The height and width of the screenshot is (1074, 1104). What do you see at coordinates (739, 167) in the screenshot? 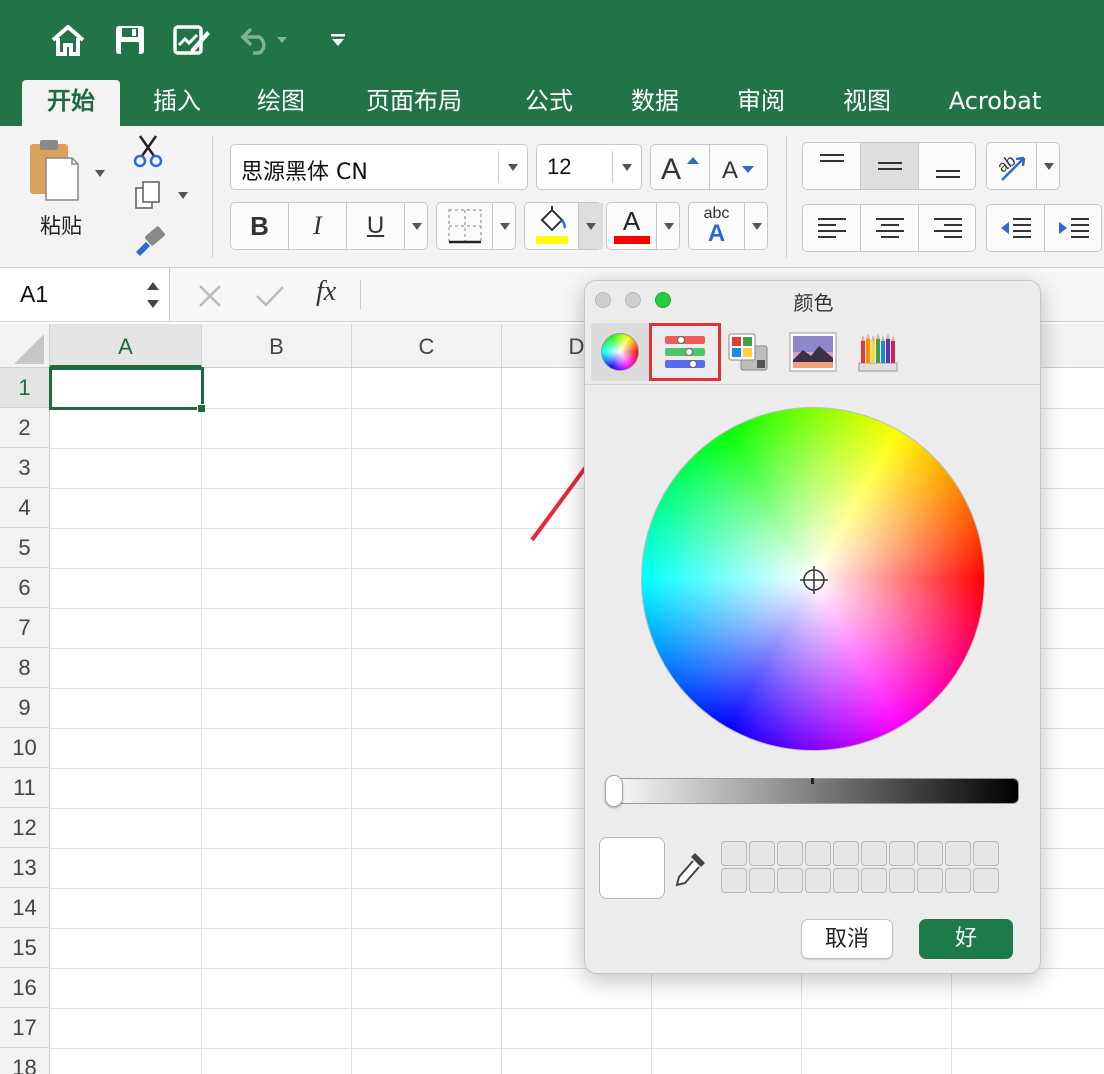
I see `decrease-font-size-button: A` at bounding box center [739, 167].